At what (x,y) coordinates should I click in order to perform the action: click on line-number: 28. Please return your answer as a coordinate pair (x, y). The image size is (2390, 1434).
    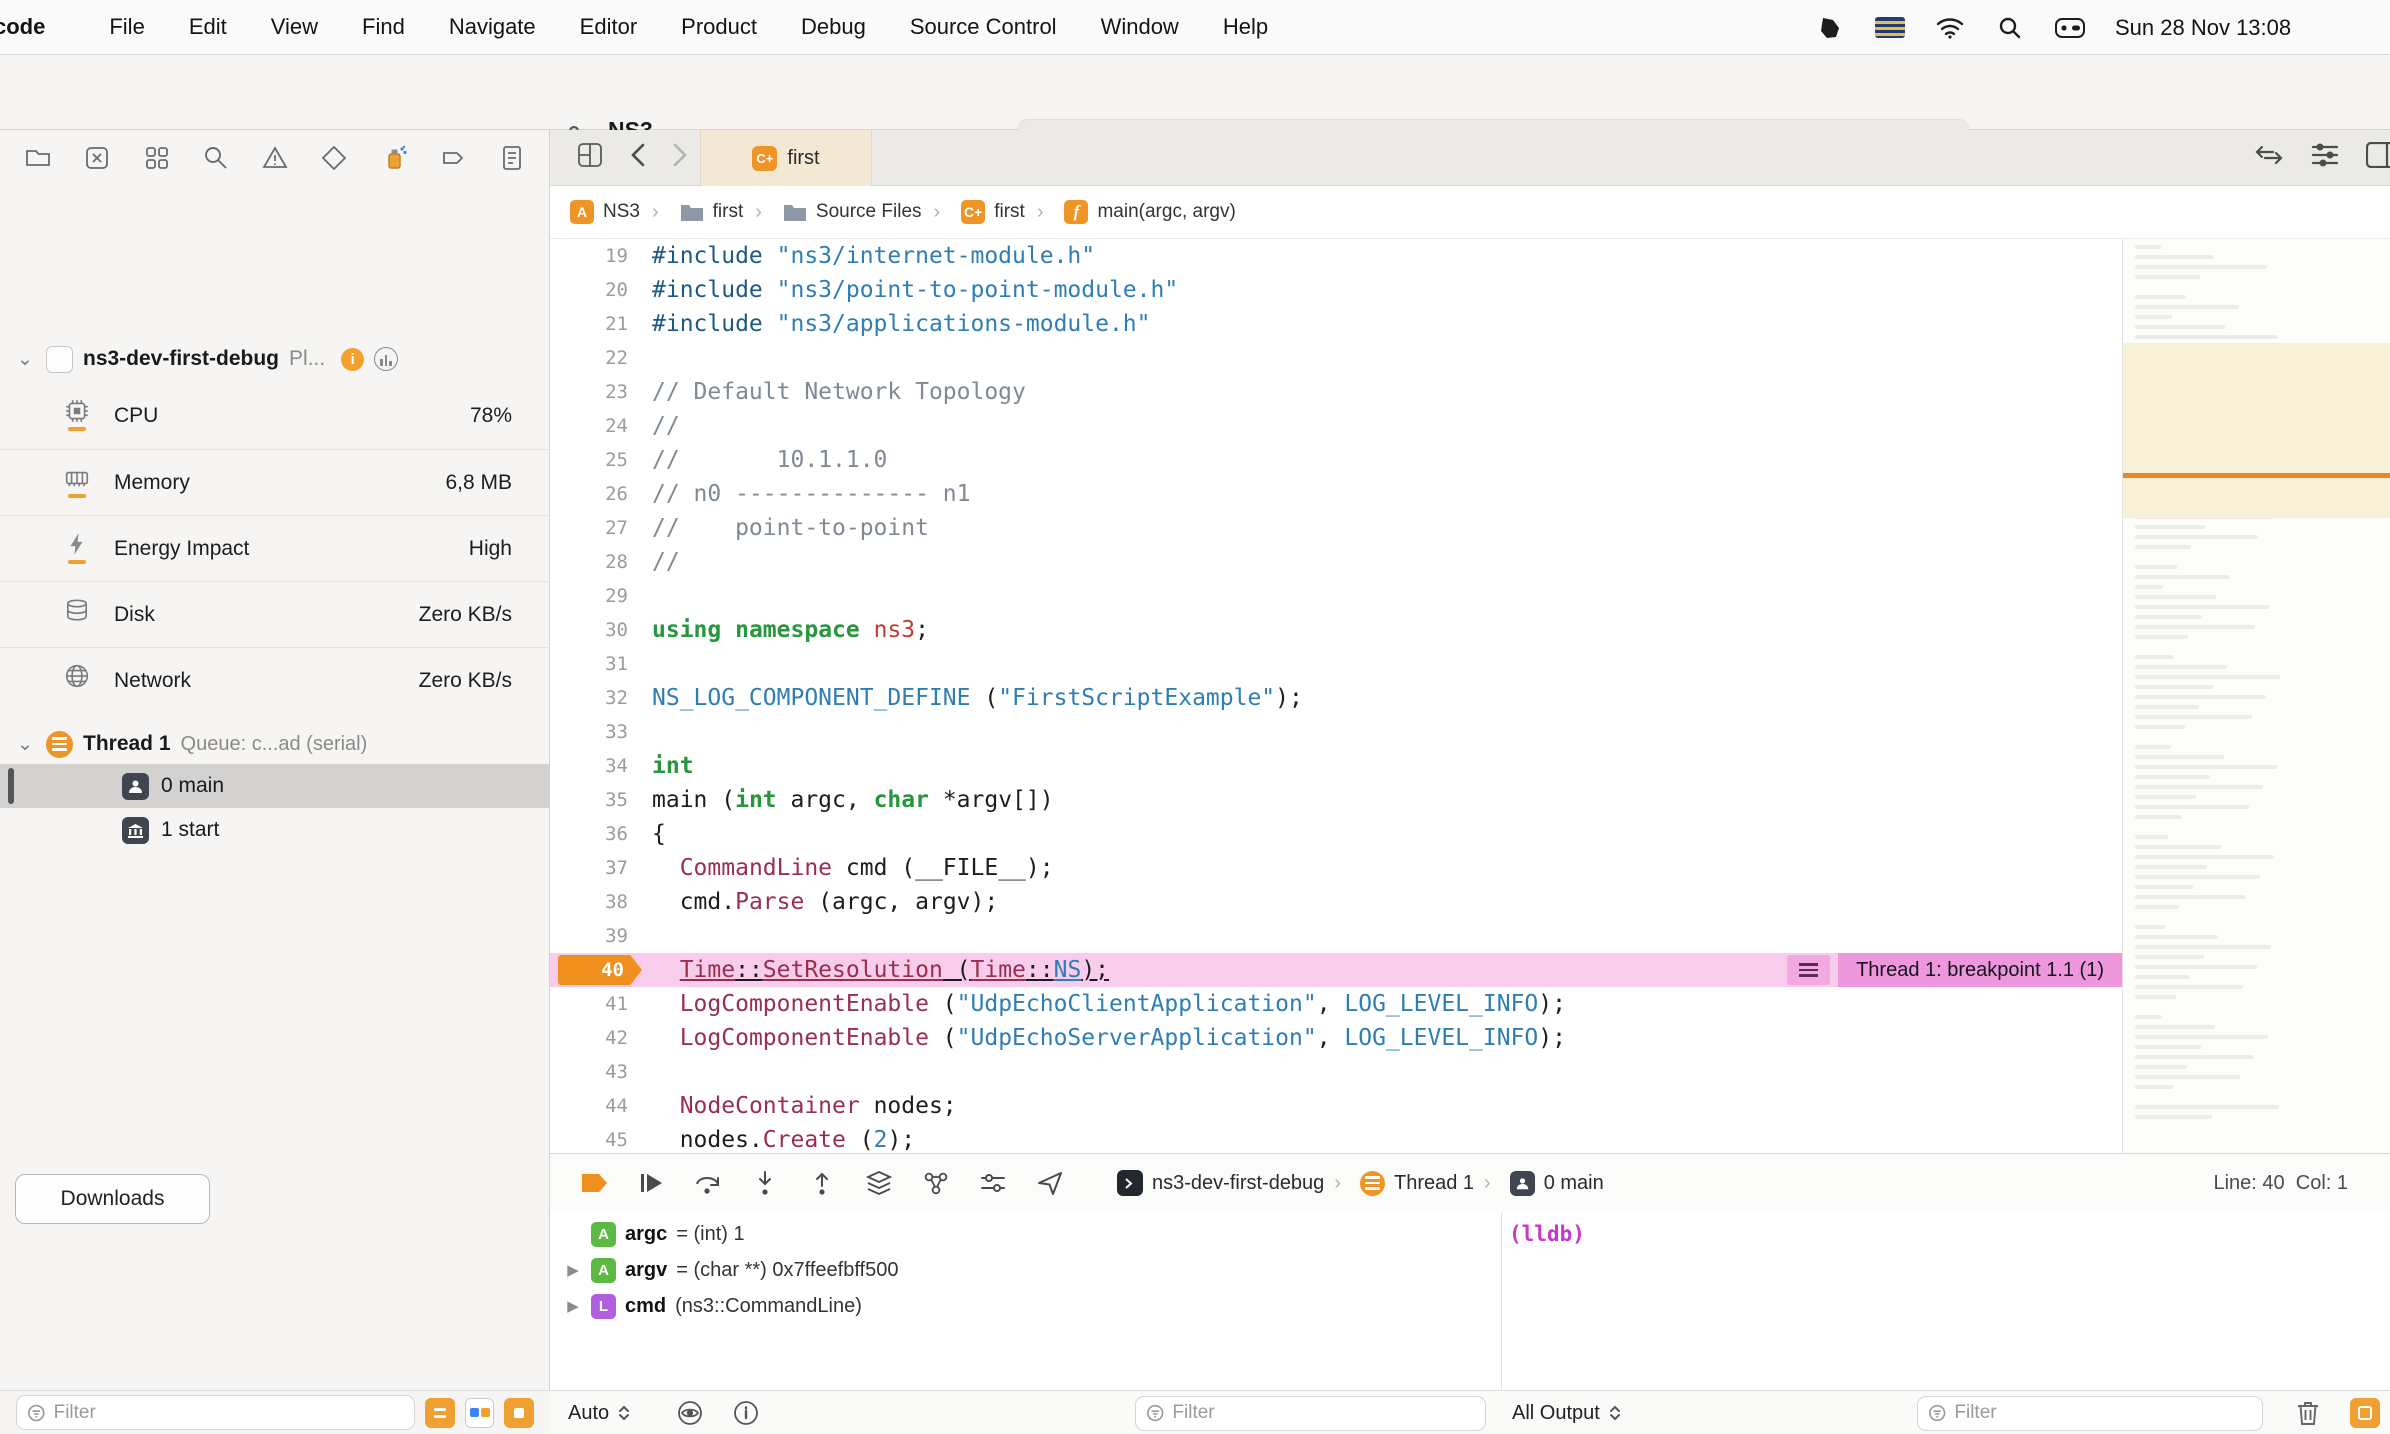
    Looking at the image, I should click on (589, 562).